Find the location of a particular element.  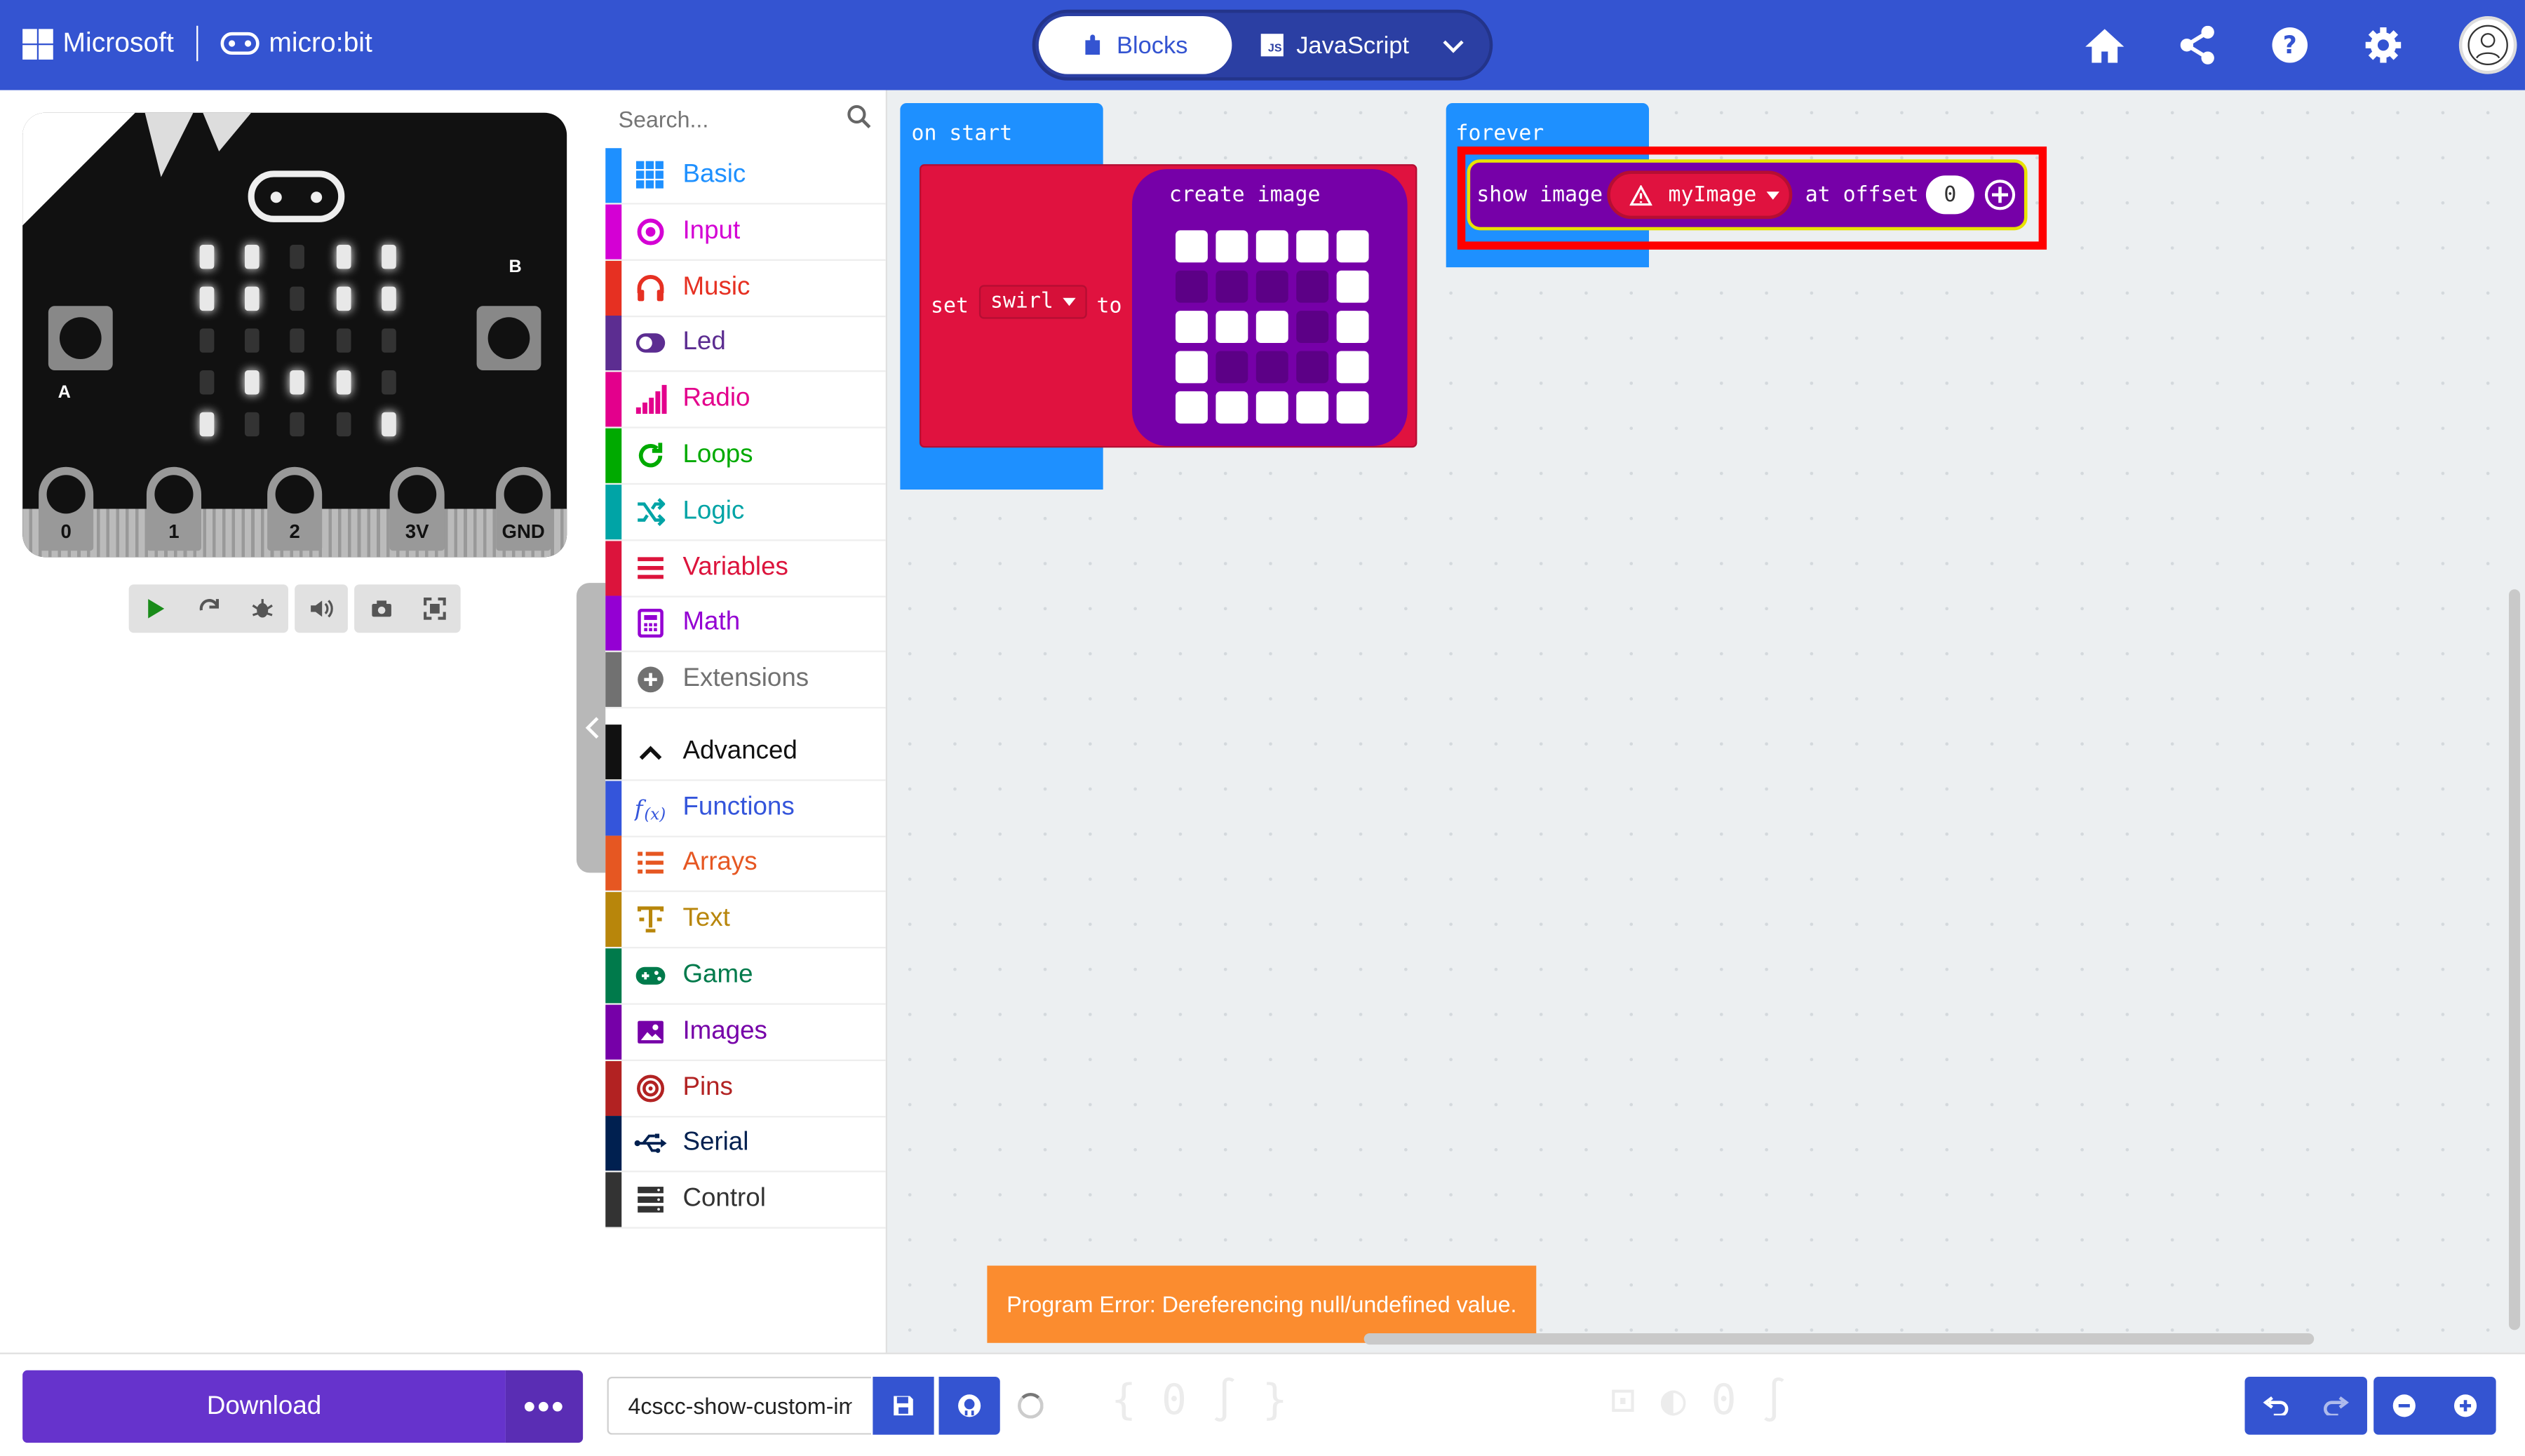

undo-button is located at coordinates (2274, 1406).